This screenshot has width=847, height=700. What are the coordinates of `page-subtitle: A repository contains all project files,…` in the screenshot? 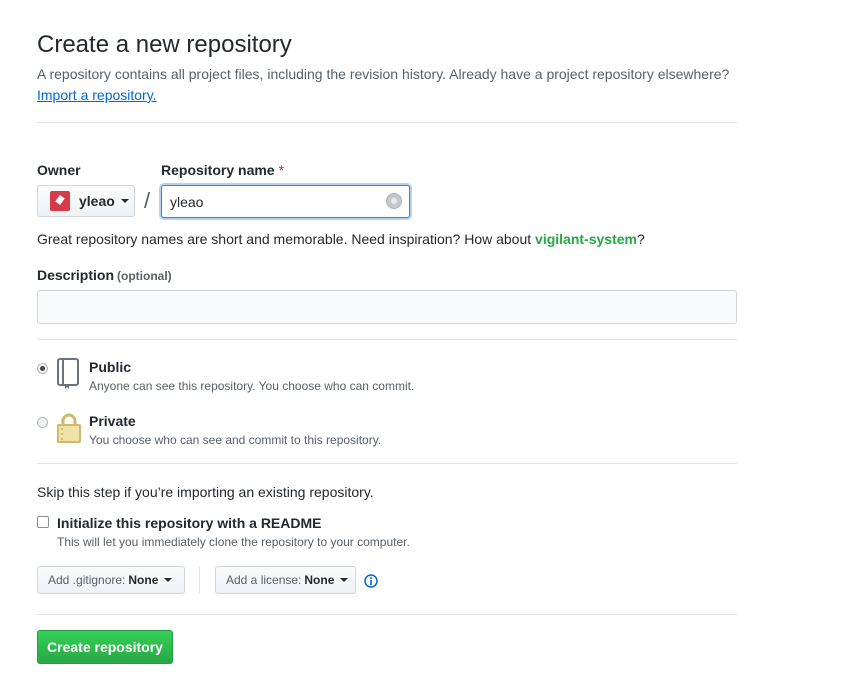 It's located at (383, 74).